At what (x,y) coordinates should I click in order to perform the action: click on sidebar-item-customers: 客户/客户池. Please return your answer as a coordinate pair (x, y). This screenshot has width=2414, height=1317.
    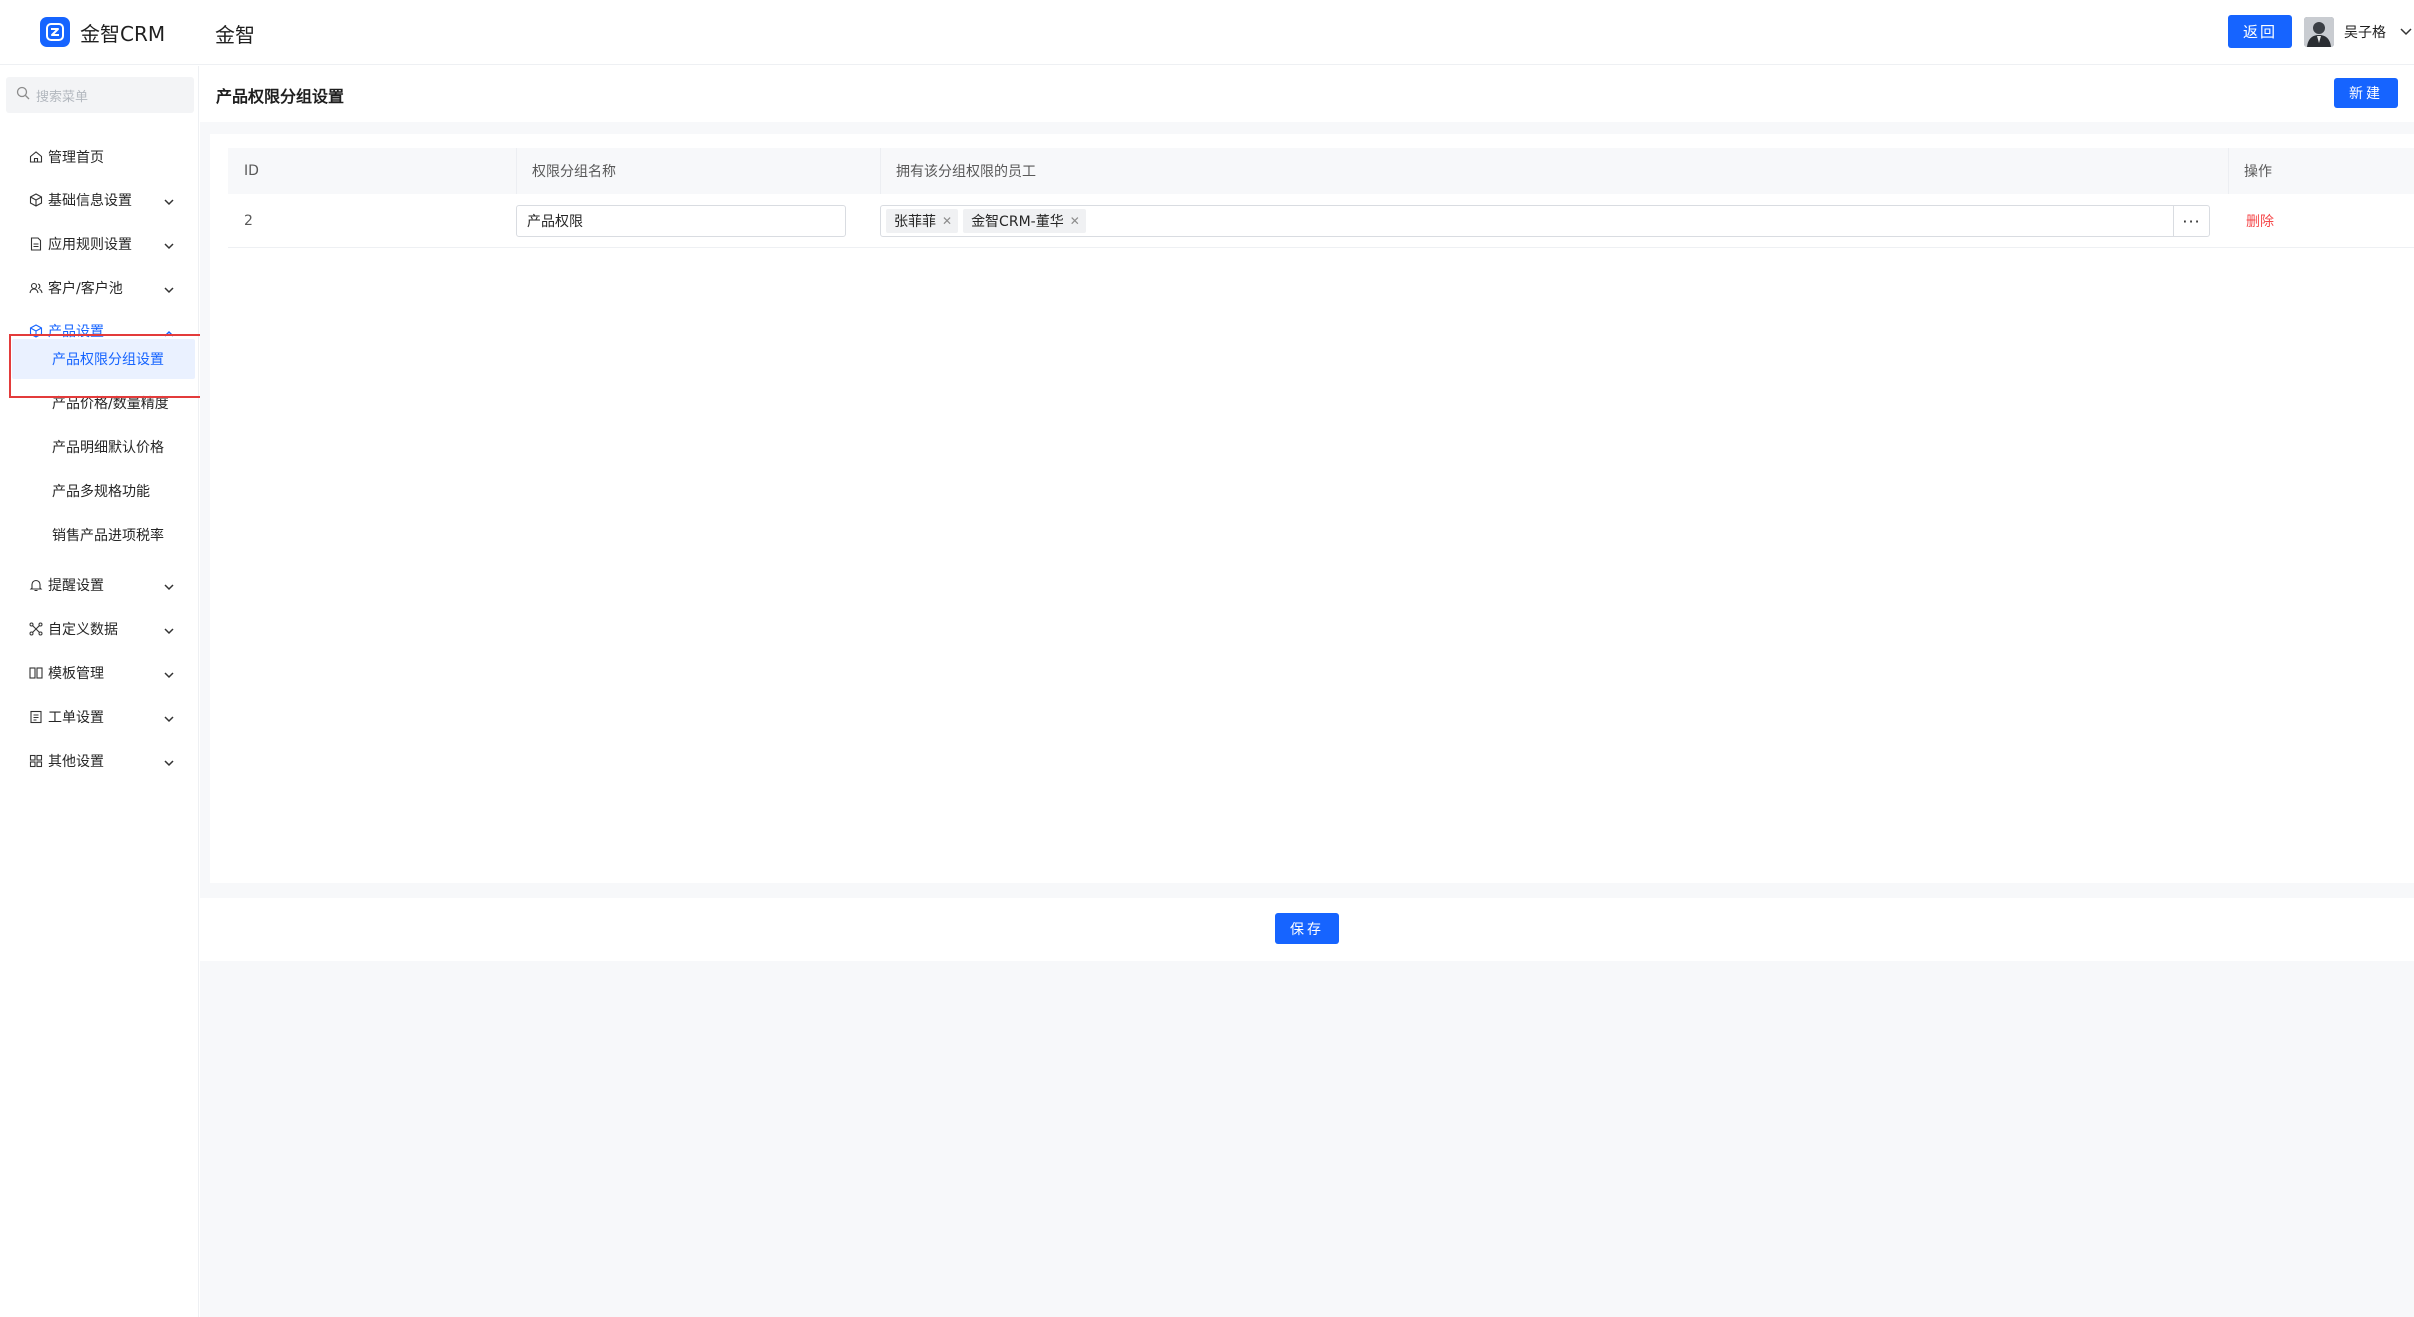
    Looking at the image, I should click on (99, 288).